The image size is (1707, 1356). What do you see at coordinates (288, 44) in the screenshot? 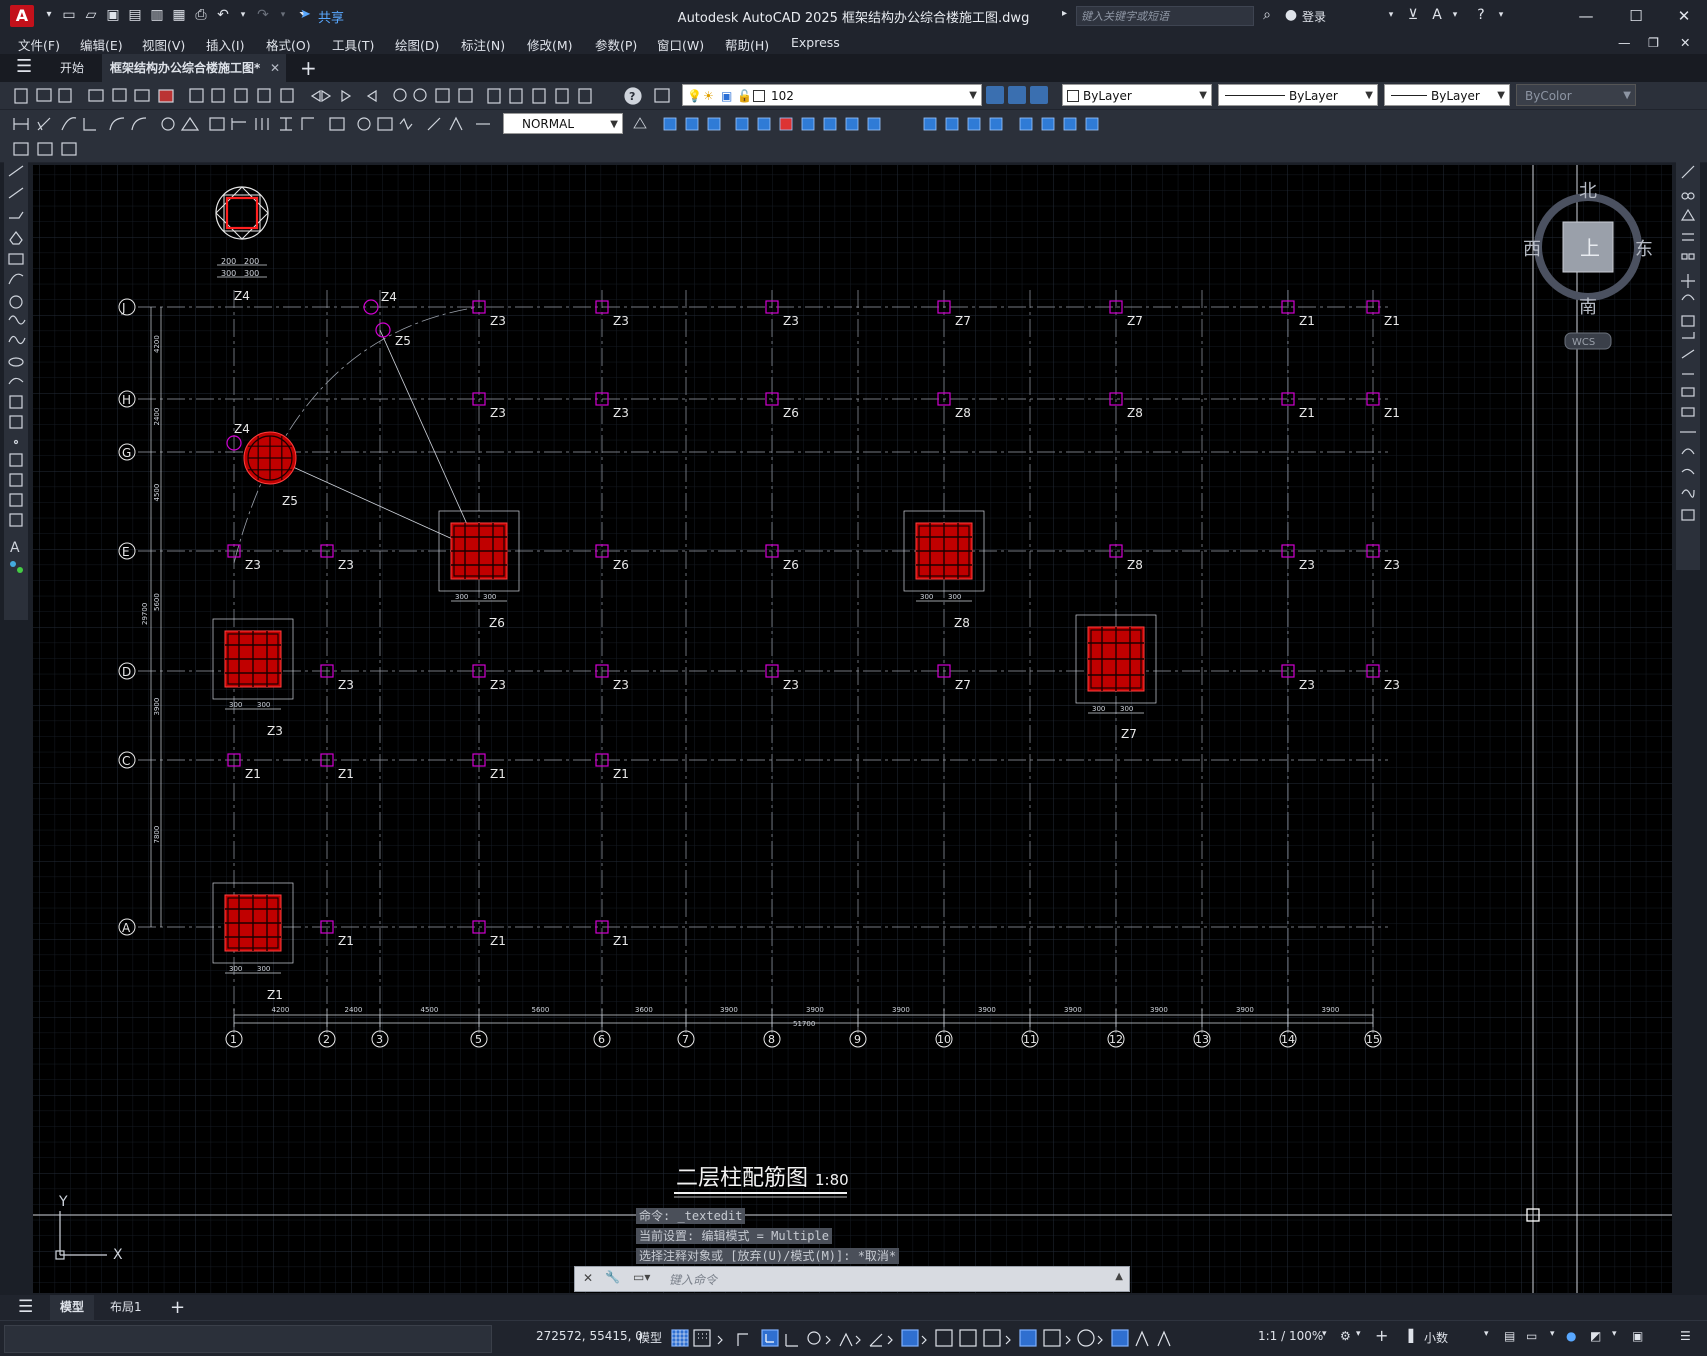
I see `menu-format: 格式(O)` at bounding box center [288, 44].